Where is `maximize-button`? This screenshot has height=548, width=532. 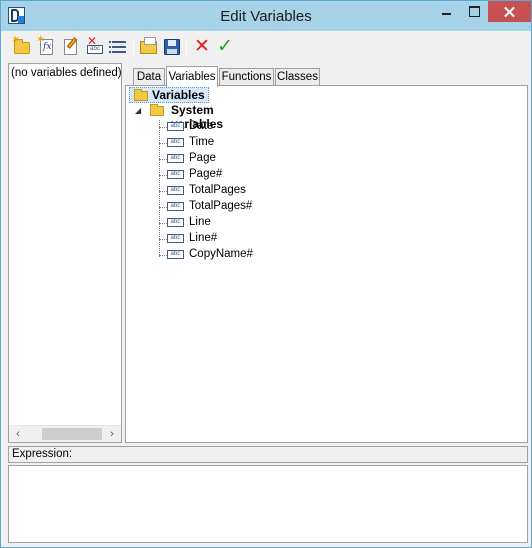 maximize-button is located at coordinates (474, 11).